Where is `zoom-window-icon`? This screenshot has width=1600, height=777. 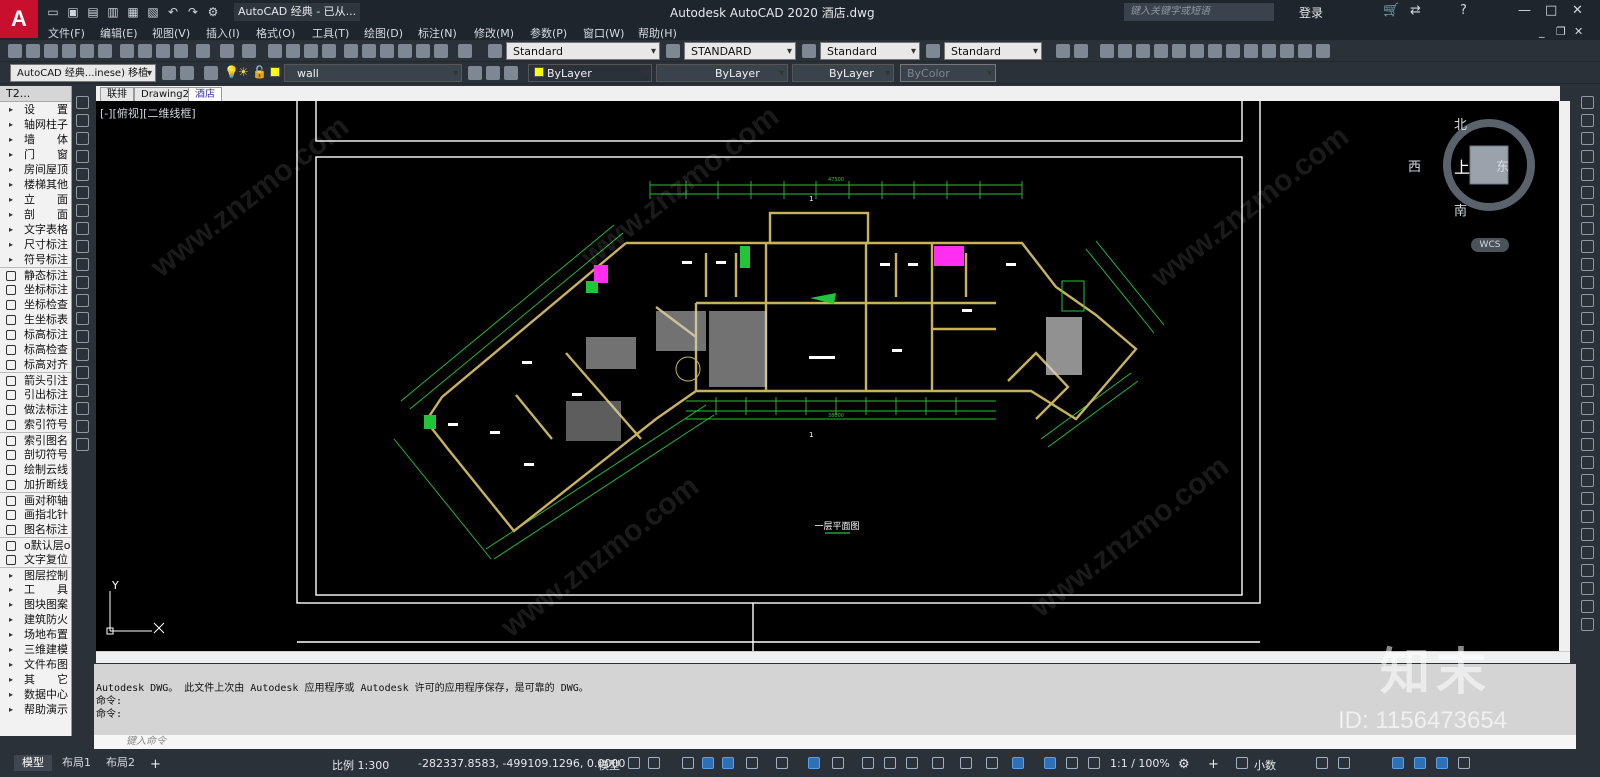 zoom-window-icon is located at coordinates (311, 51).